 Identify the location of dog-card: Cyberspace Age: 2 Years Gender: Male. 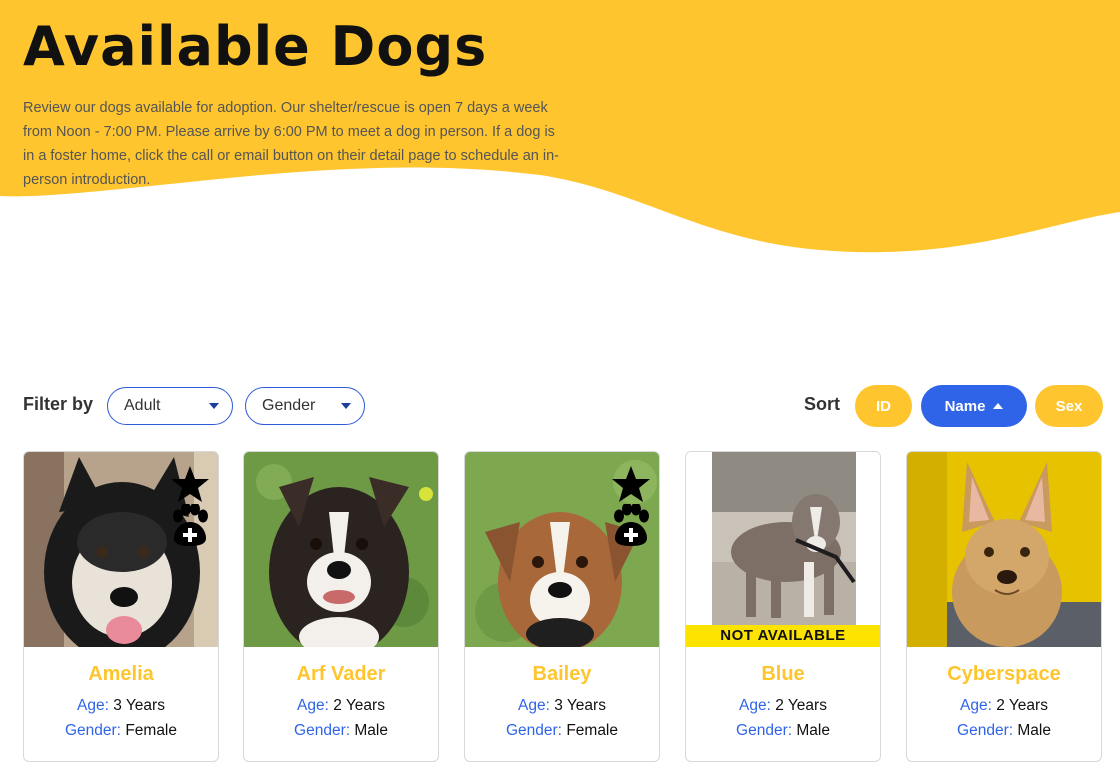
(1004, 606).